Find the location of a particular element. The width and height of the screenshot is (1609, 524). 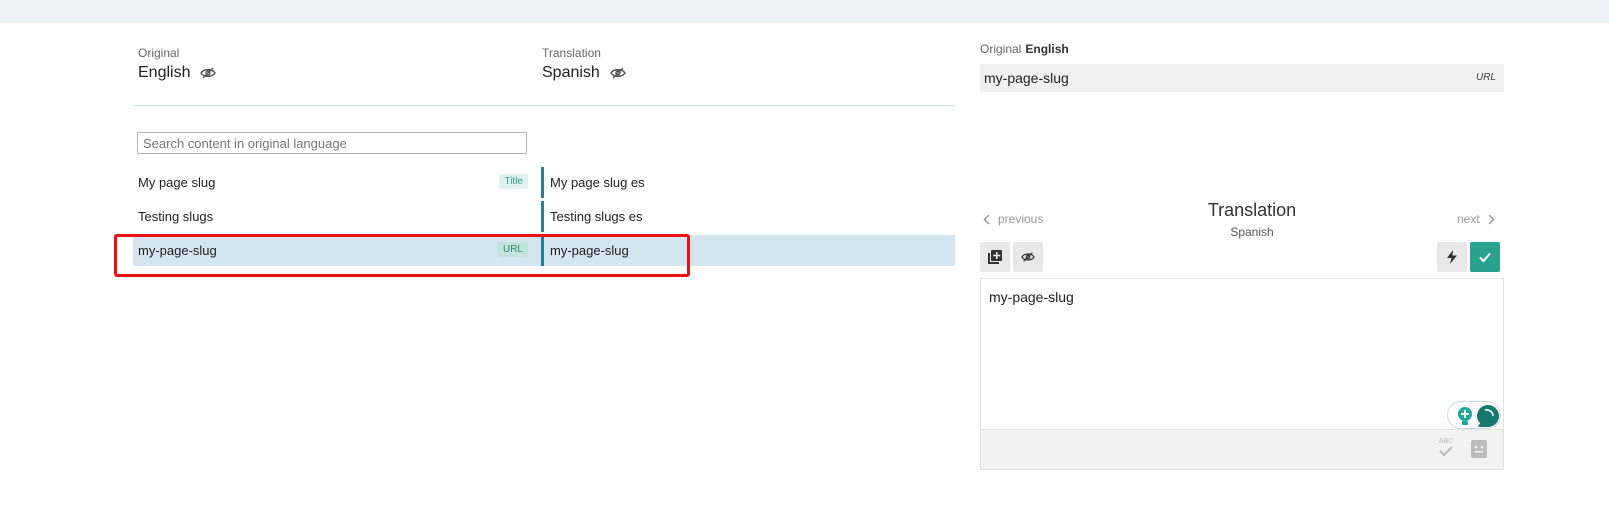

check-icon is located at coordinates (1485, 257).